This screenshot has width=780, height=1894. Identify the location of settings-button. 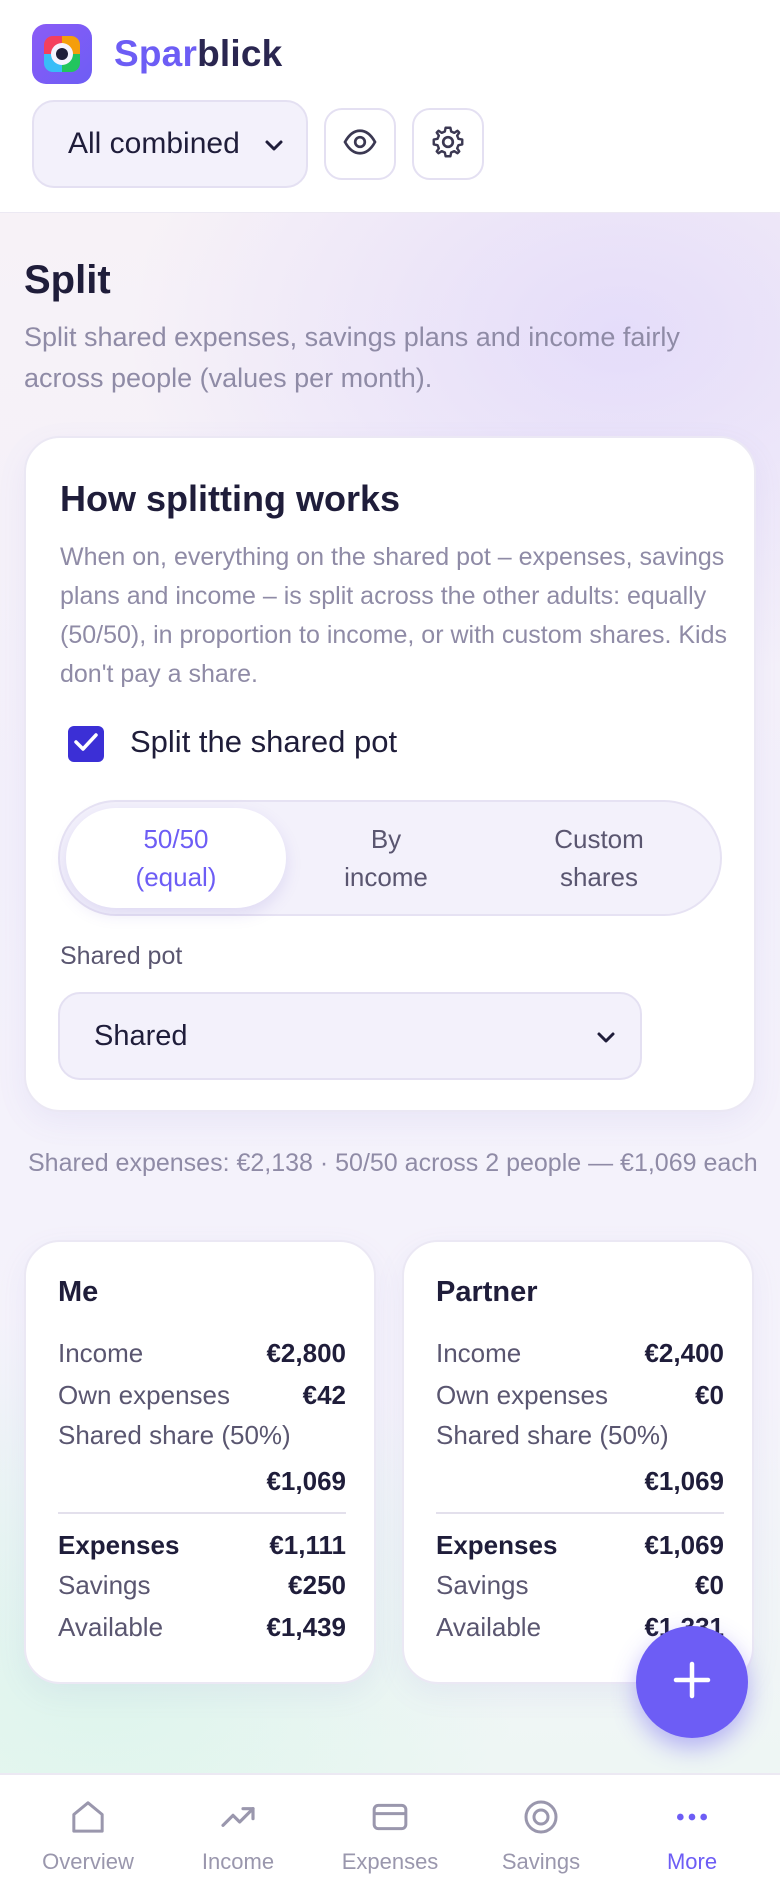
(448, 144).